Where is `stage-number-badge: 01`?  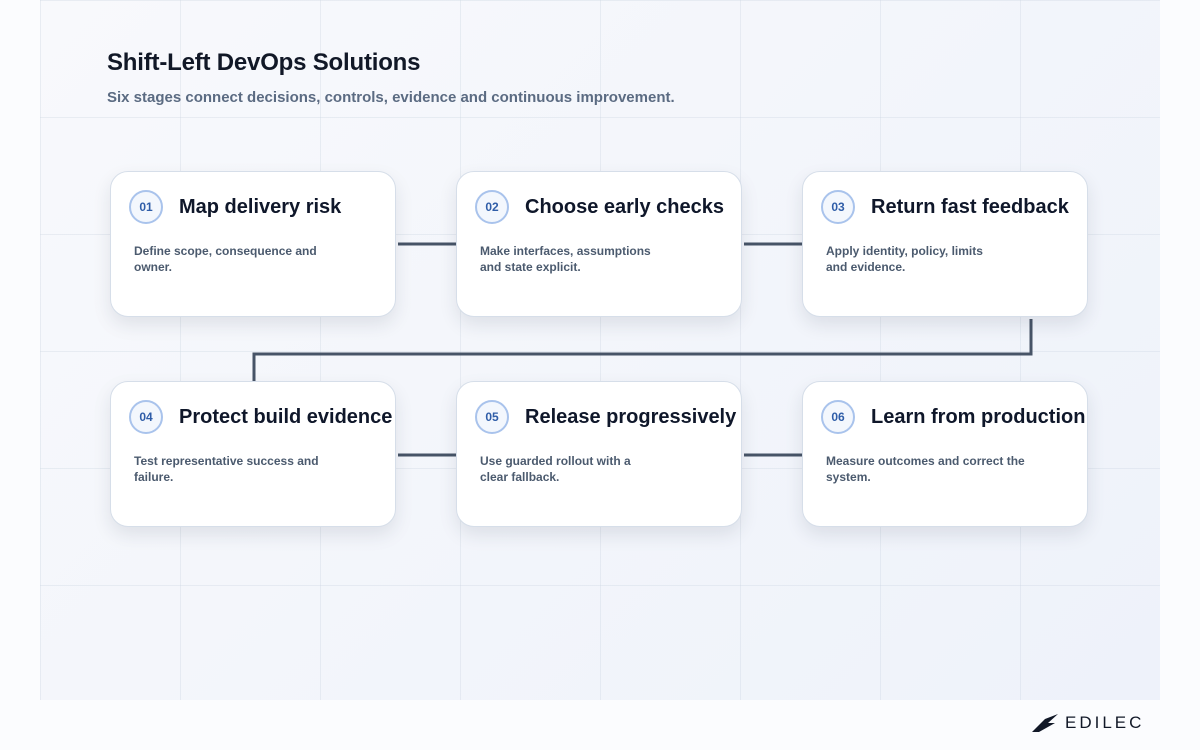
stage-number-badge: 01 is located at coordinates (146, 207).